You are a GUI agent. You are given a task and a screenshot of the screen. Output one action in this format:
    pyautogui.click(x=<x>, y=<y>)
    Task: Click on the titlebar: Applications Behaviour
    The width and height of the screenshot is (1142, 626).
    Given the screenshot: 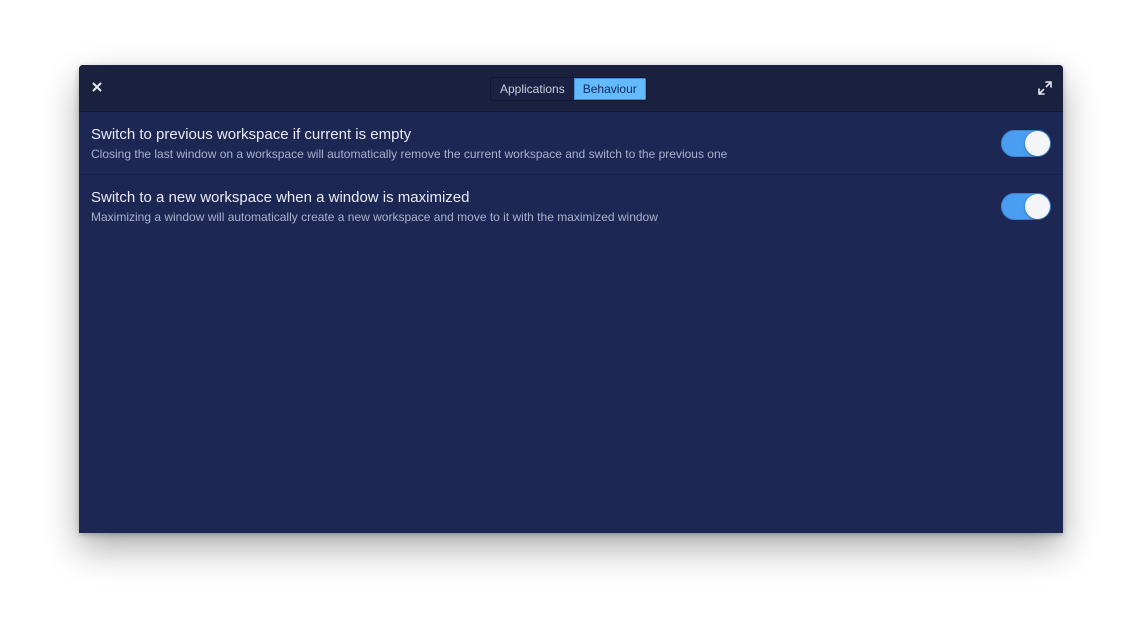 What is the action you would take?
    pyautogui.click(x=571, y=88)
    